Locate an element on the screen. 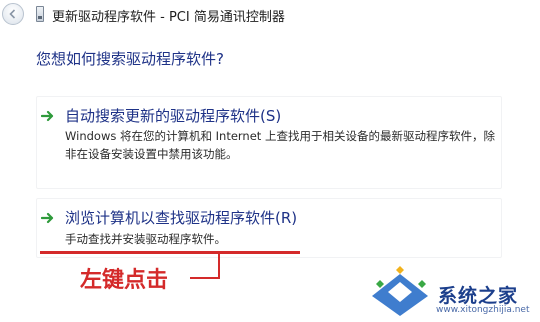 This screenshot has width=540, height=322. title-bar: 更新驱动程序软件 - PCI 简易通讯控制器 is located at coordinates (270, 15).